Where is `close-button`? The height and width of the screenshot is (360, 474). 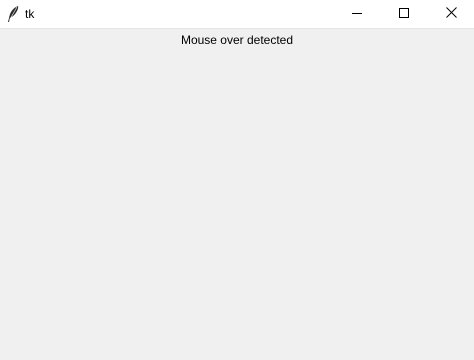 close-button is located at coordinates (451, 14).